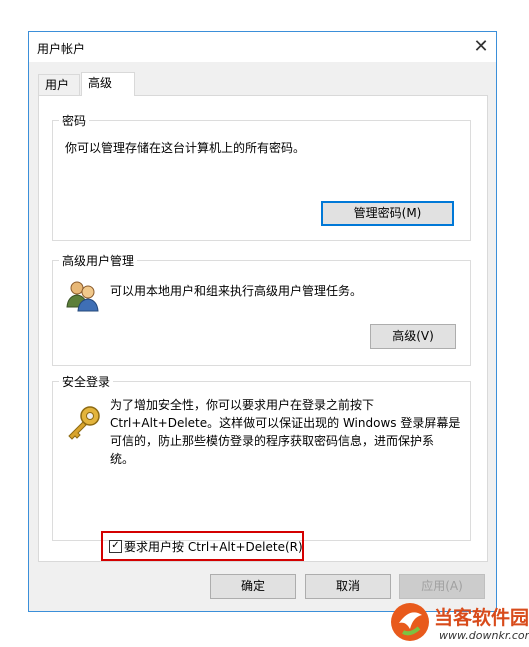  Describe the element at coordinates (84, 423) in the screenshot. I see `key-icon` at that location.